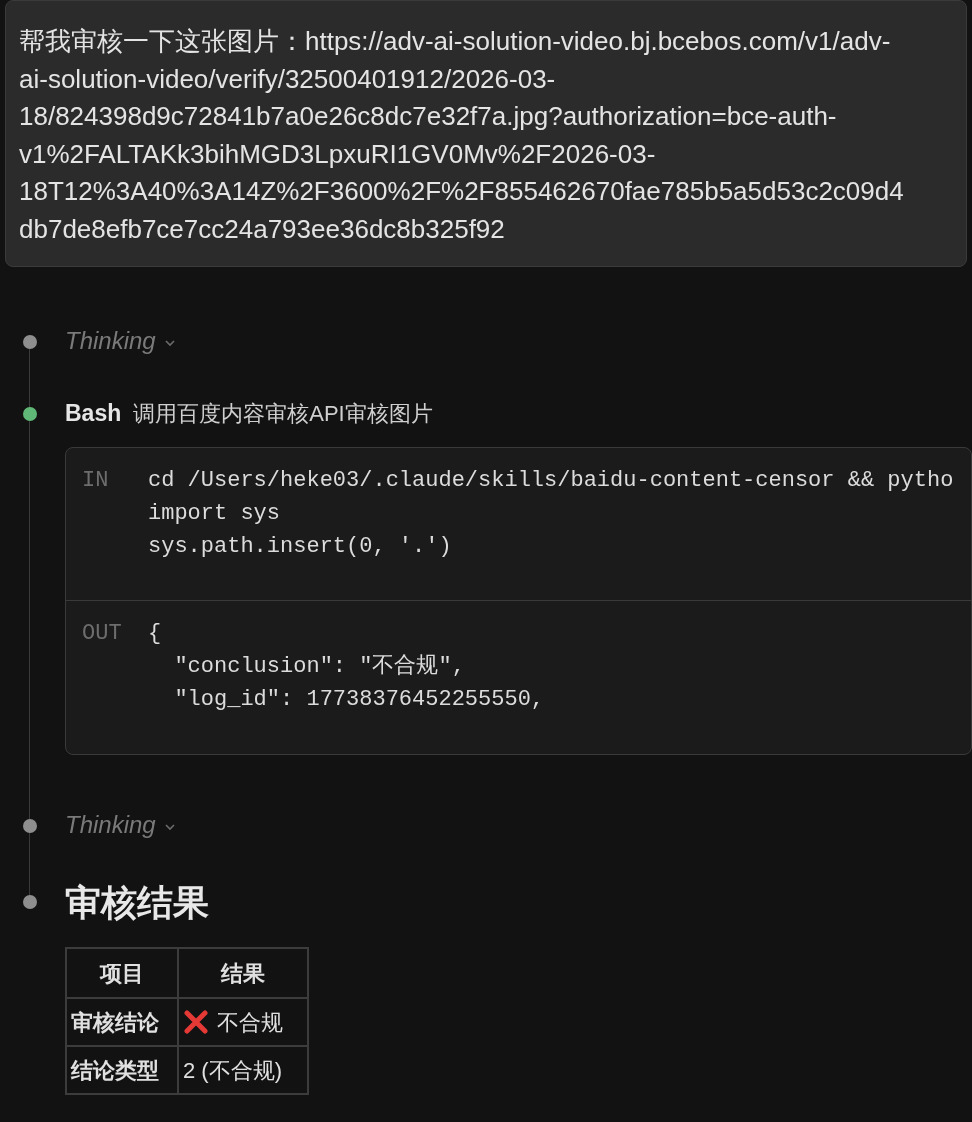  Describe the element at coordinates (551, 514) in the screenshot. I see `input-code: cd /Users/heke03/.claude/skills/baidu-content-censor && pytho import sys sys.path.insert(0, '.')` at that location.